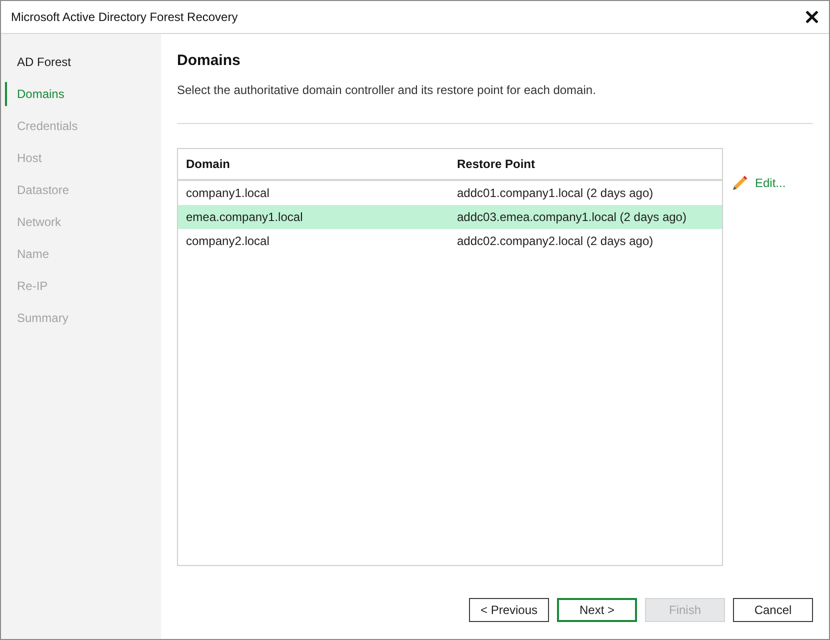  Describe the element at coordinates (244, 217) in the screenshot. I see `table-cell-text: emea.company1.local` at that location.